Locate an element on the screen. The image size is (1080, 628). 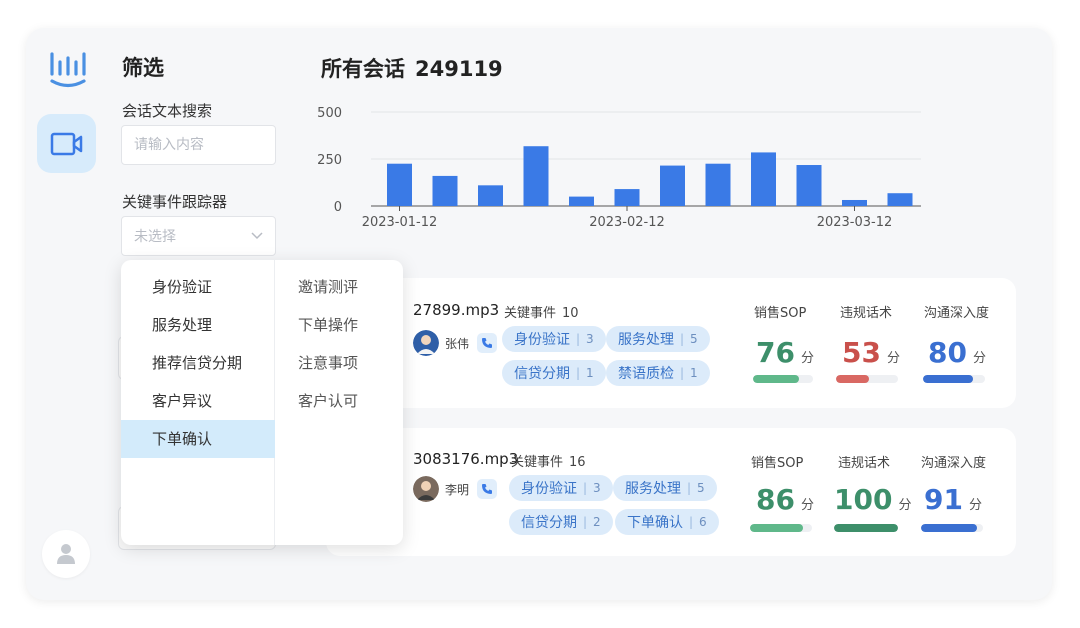
tag-label: 身份验证 is located at coordinates (549, 489).